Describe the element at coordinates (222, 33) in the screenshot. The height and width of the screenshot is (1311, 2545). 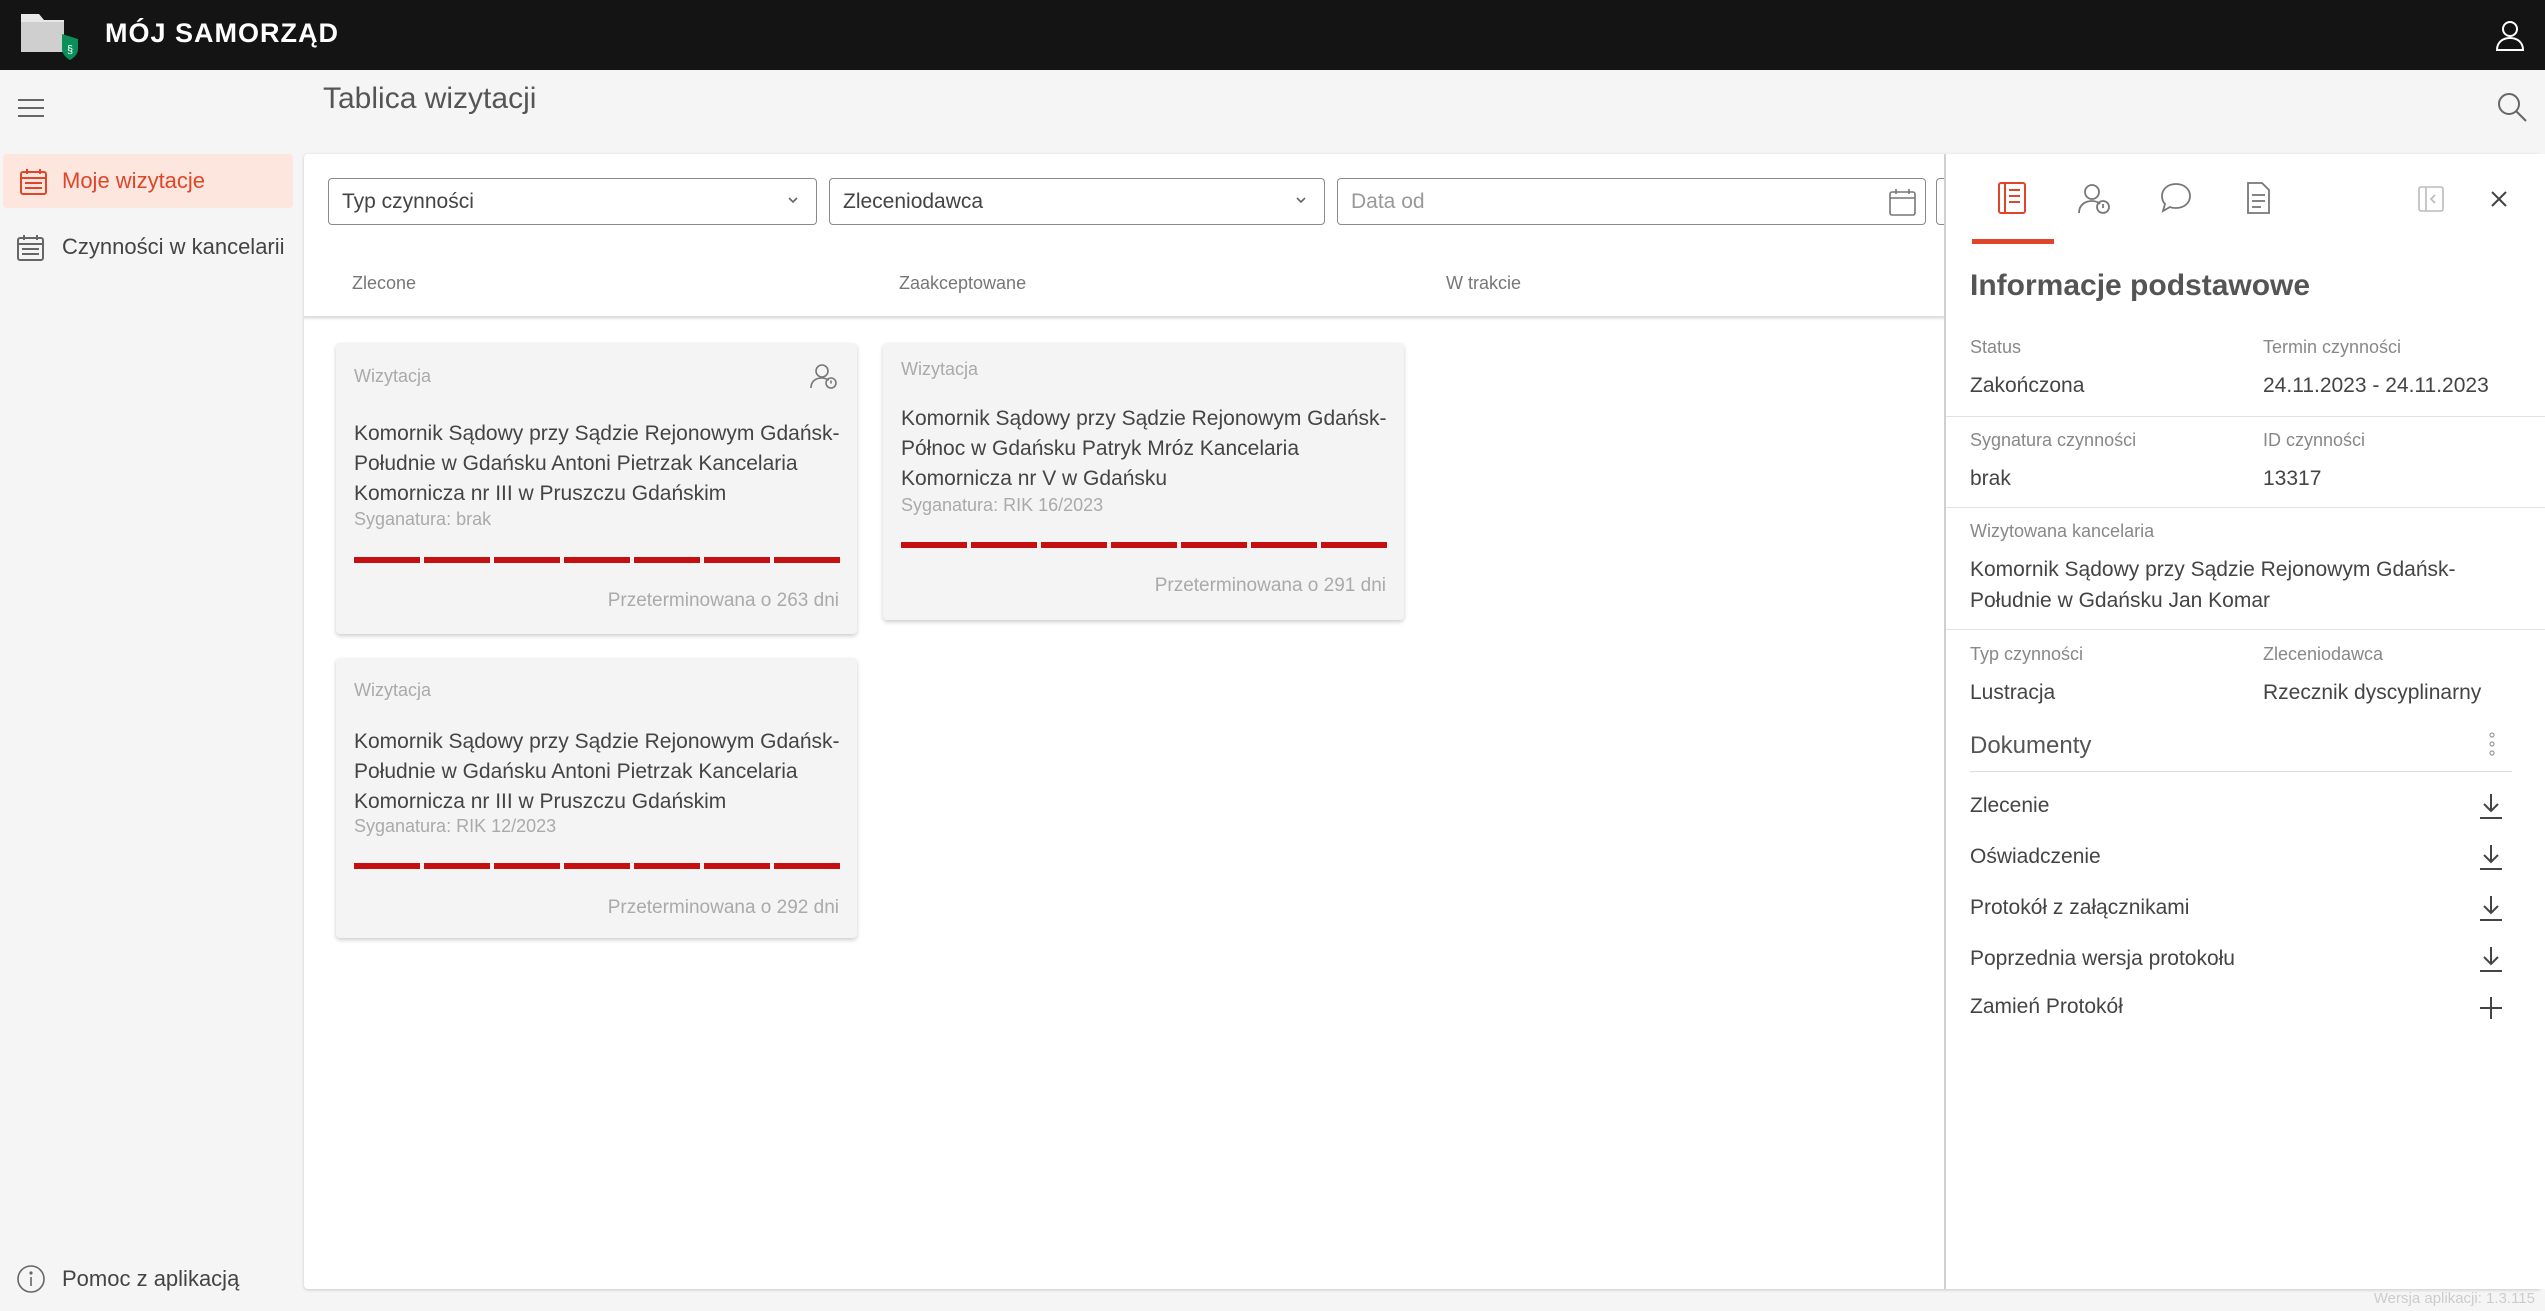
I see `app-title: MÓJ SAMORZĄD` at that location.